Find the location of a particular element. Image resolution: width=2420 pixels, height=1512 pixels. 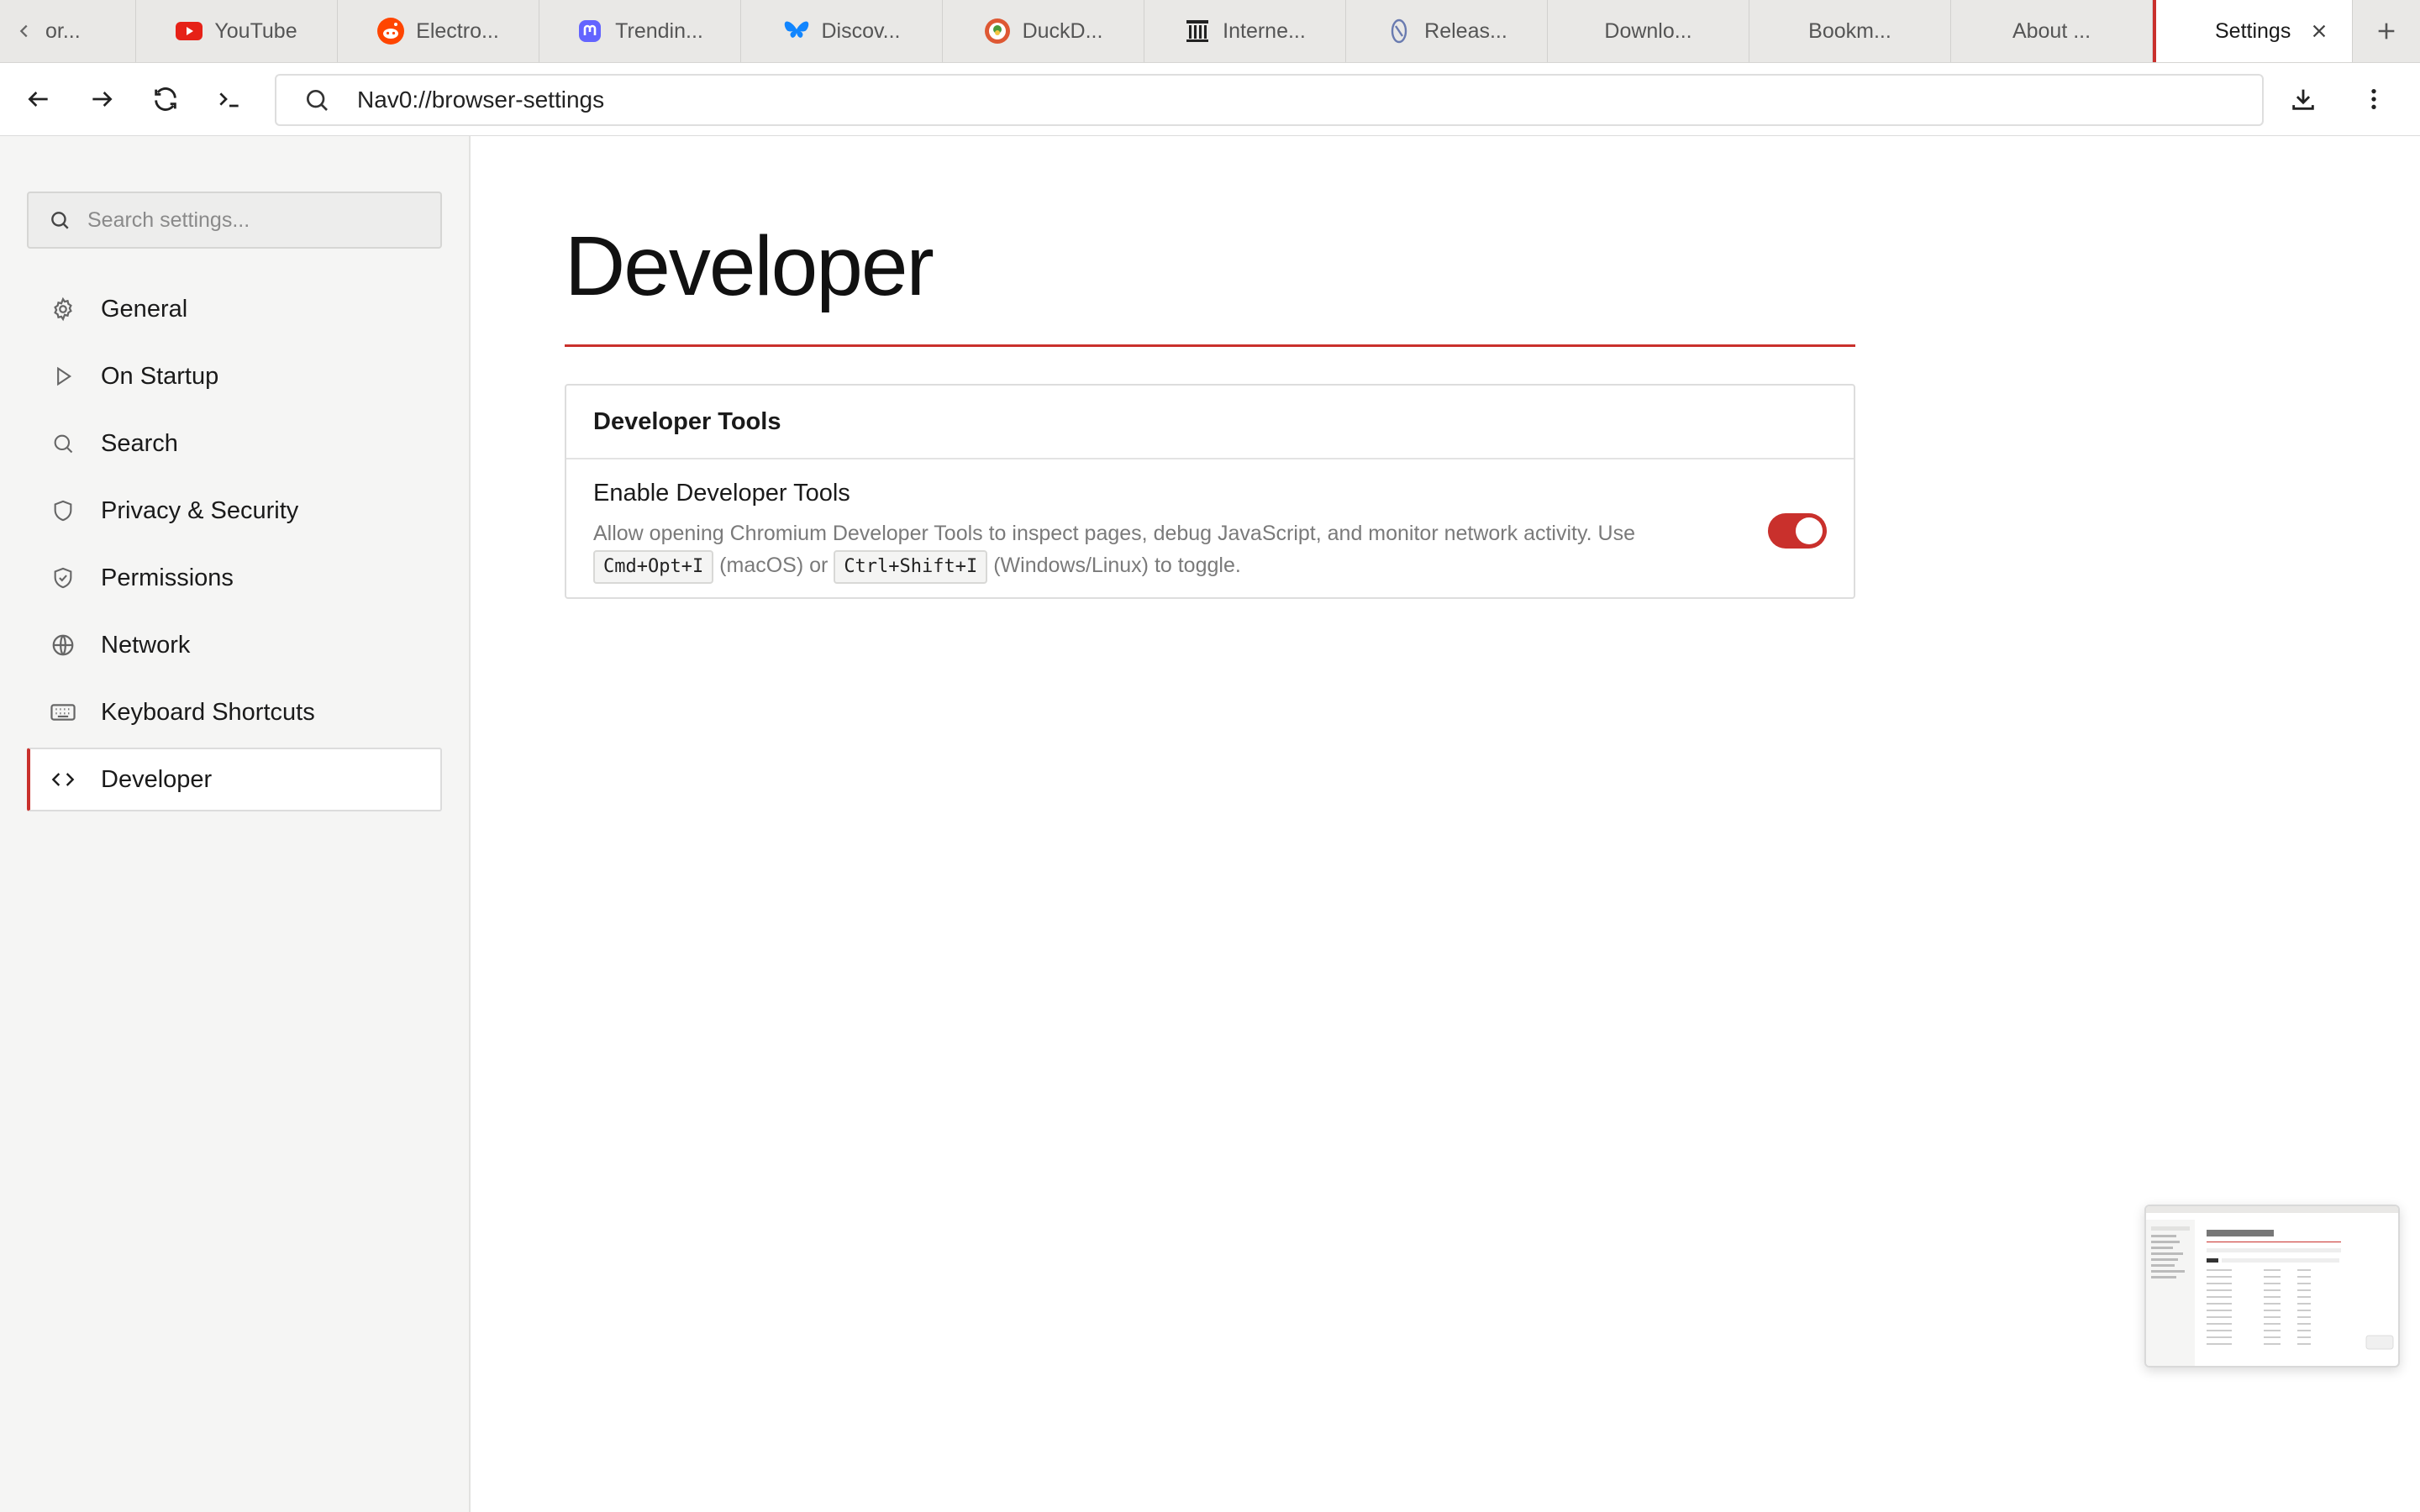

shortcut-mac: Cmd+Opt+I is located at coordinates (653, 567).